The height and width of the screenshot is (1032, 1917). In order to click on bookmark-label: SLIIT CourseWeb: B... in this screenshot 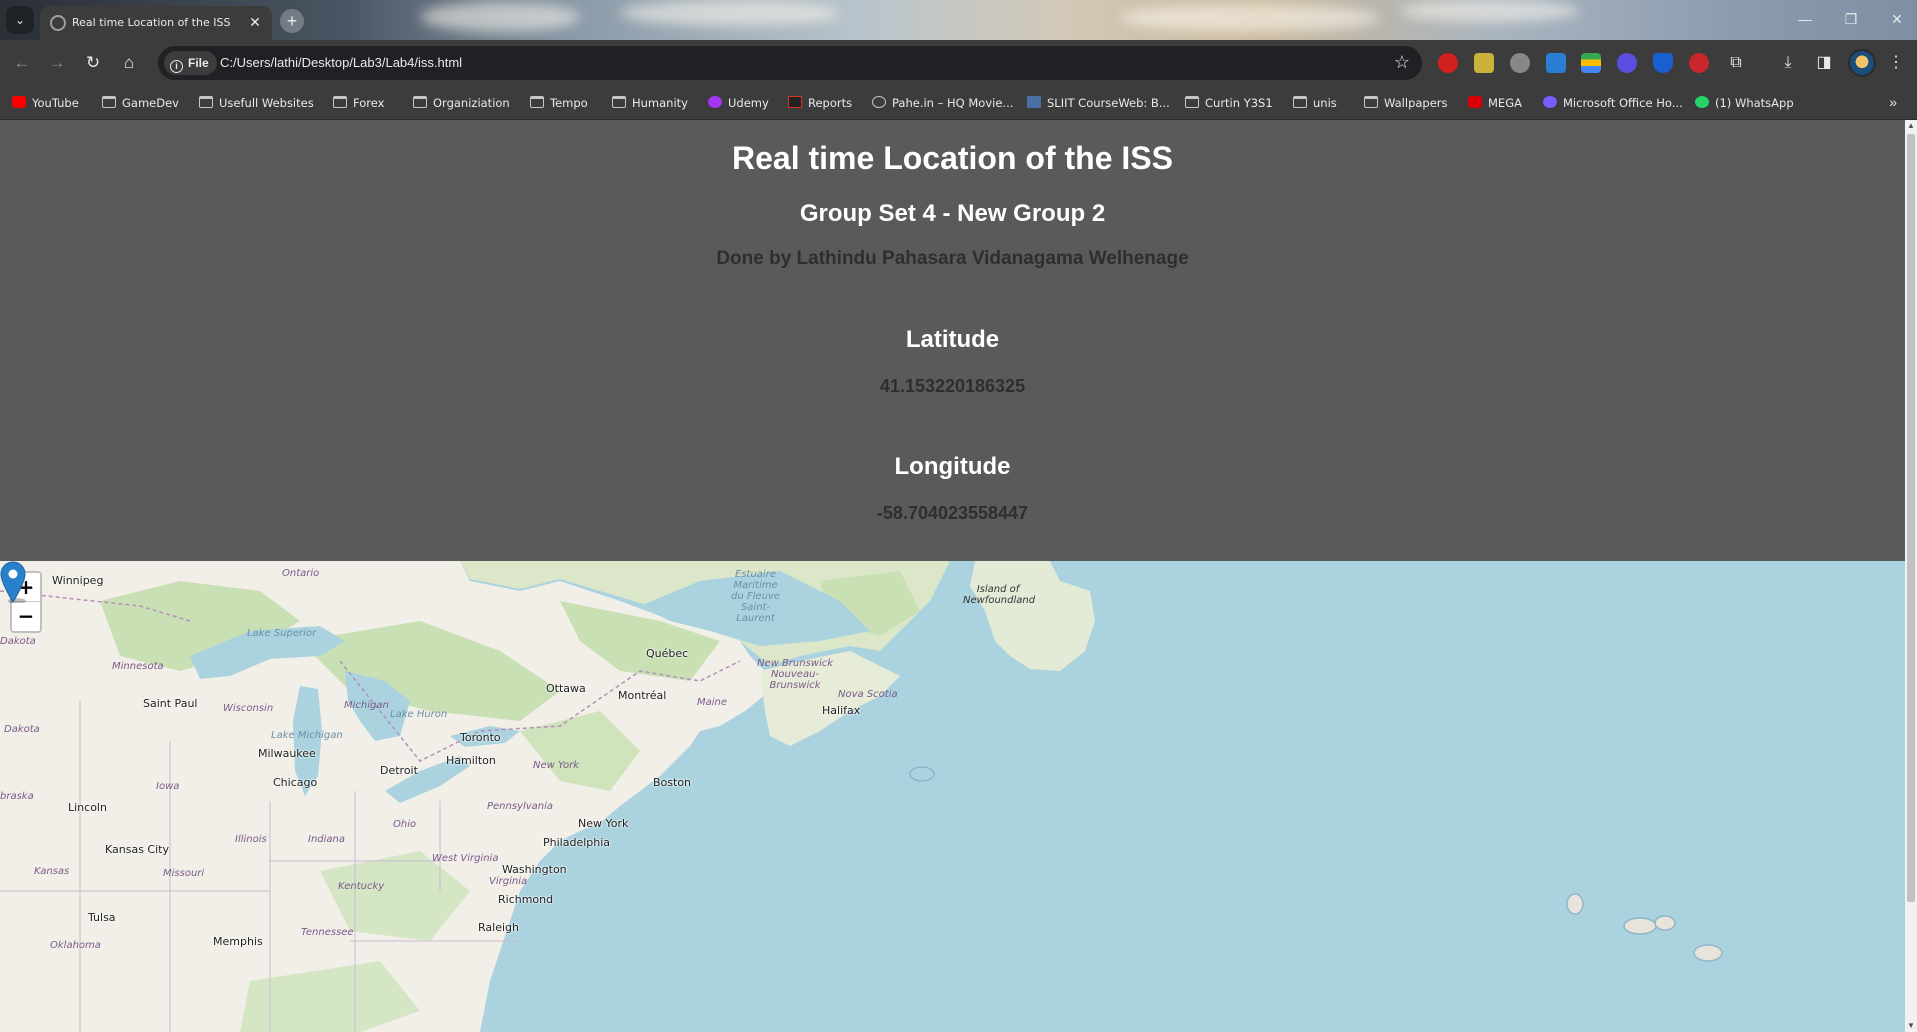, I will do `click(1108, 103)`.